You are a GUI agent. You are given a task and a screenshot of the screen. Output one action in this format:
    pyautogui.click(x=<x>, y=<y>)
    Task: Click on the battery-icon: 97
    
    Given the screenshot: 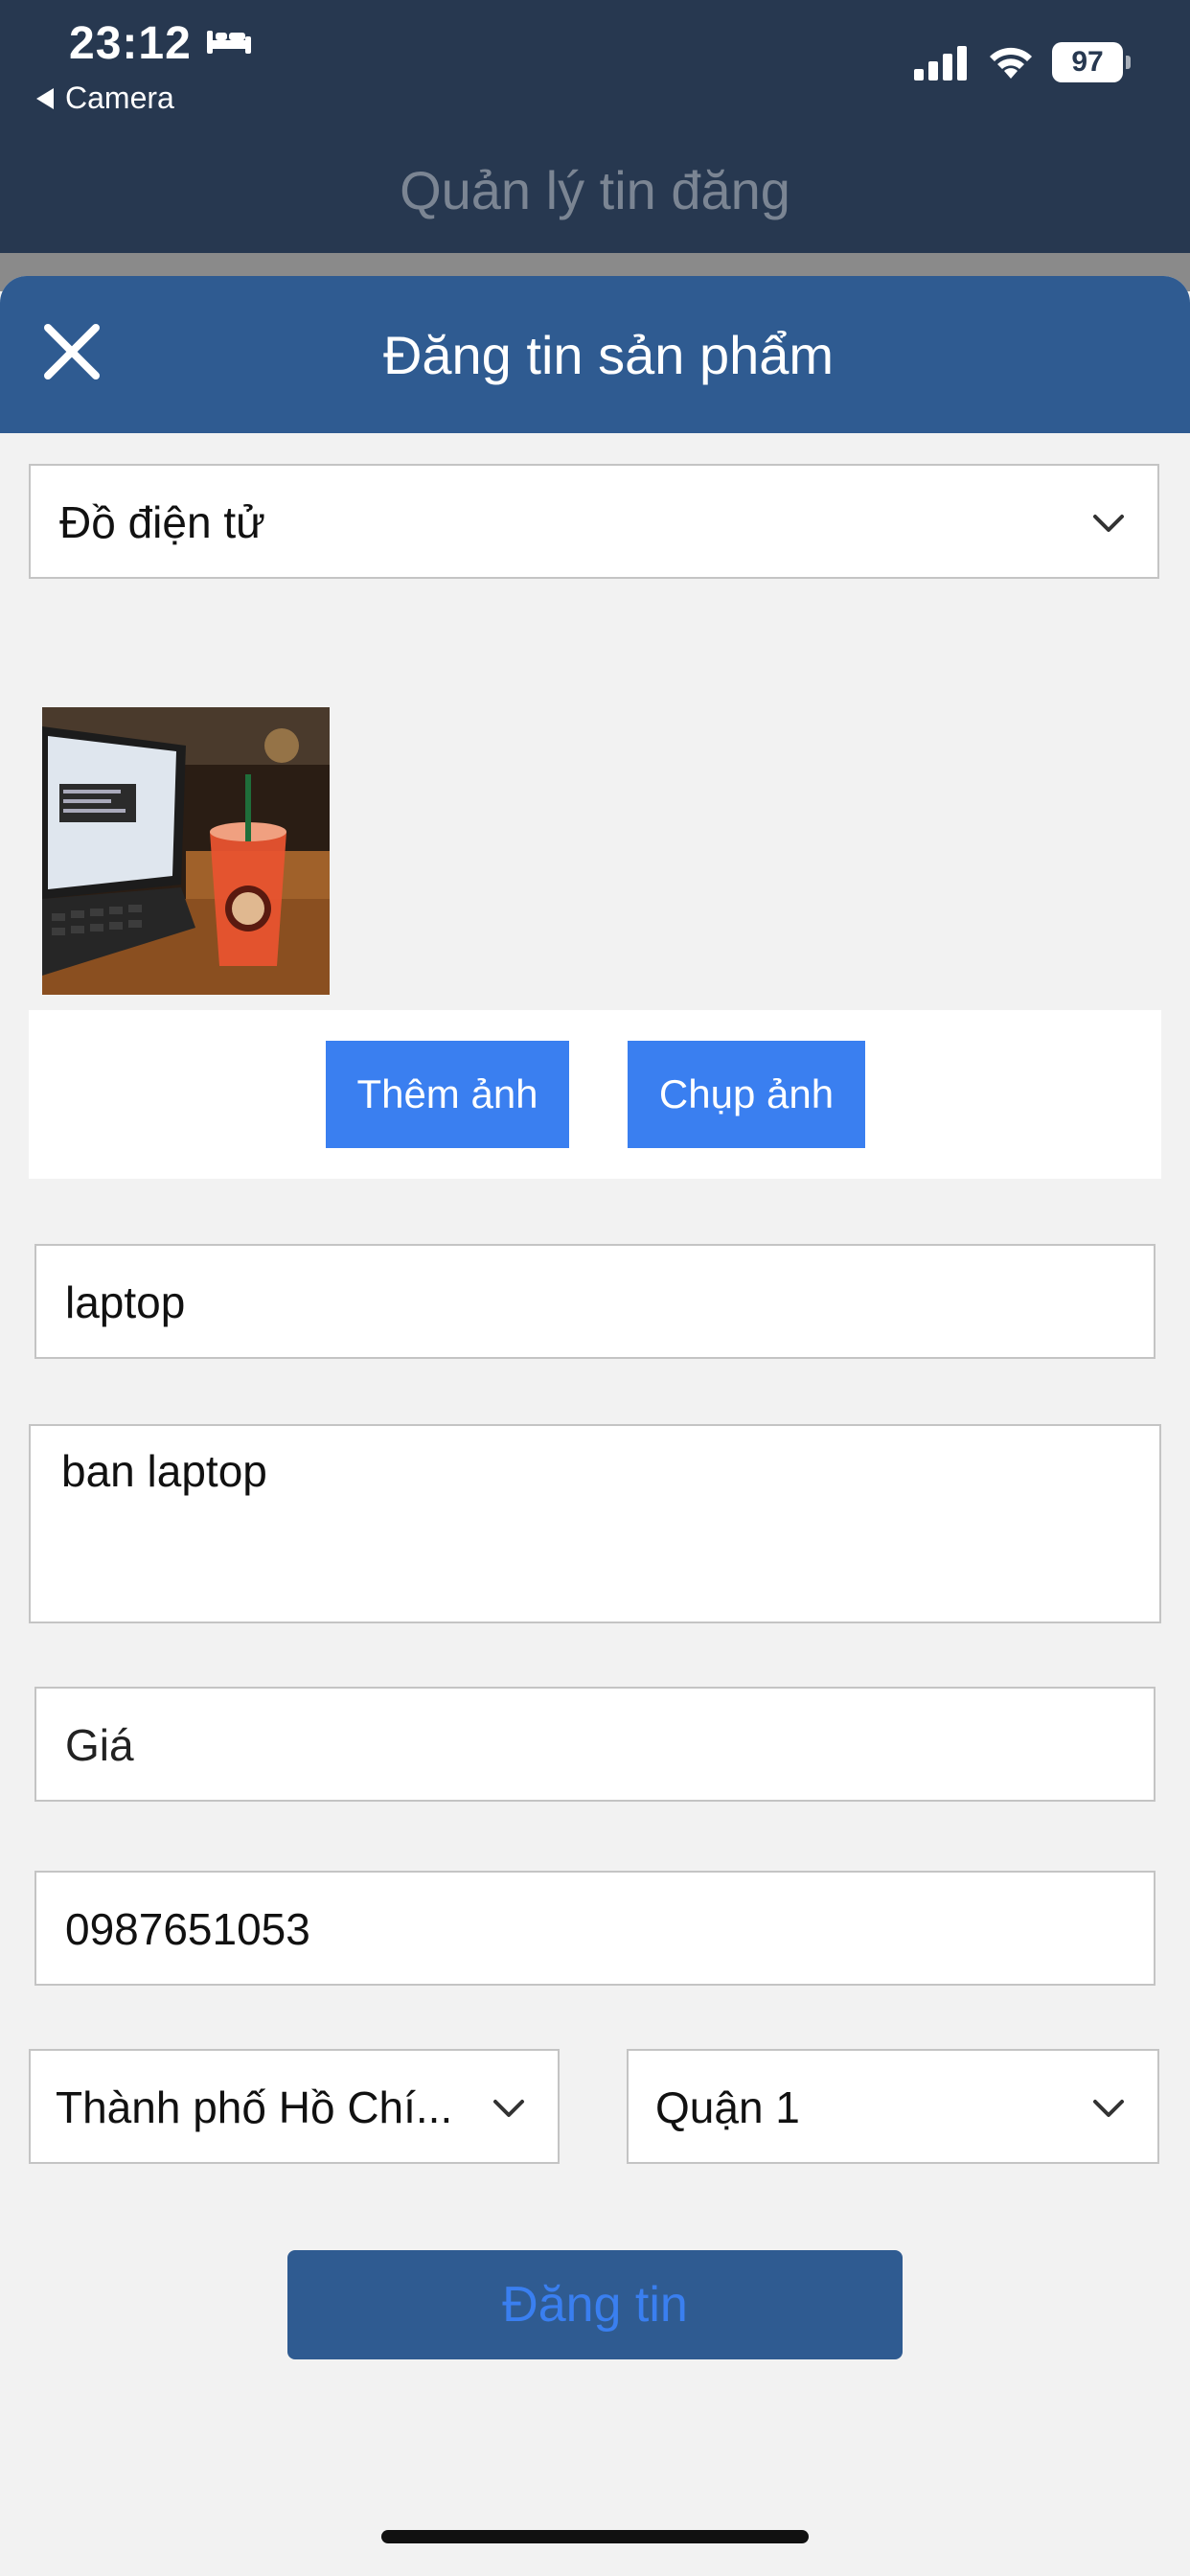 What is the action you would take?
    pyautogui.click(x=1092, y=62)
    